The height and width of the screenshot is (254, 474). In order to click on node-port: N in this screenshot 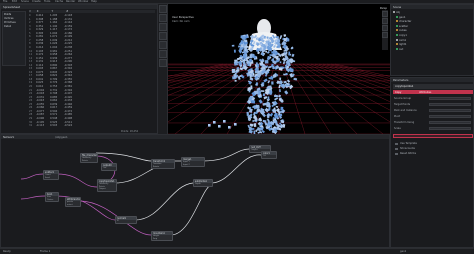, I will do `click(126, 221)`.